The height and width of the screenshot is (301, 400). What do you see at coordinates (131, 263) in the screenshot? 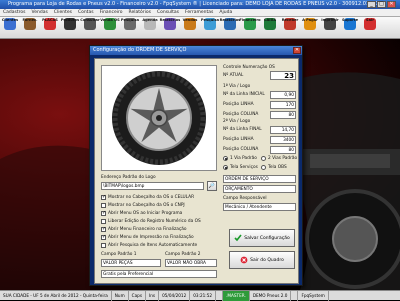
I see `padrao1-field: VALOR PEÇAS` at bounding box center [131, 263].